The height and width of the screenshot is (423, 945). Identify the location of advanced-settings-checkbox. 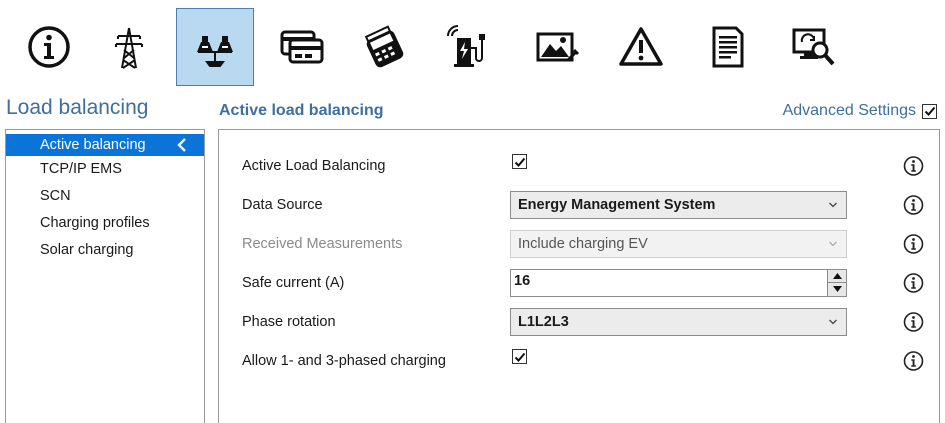
(929, 111).